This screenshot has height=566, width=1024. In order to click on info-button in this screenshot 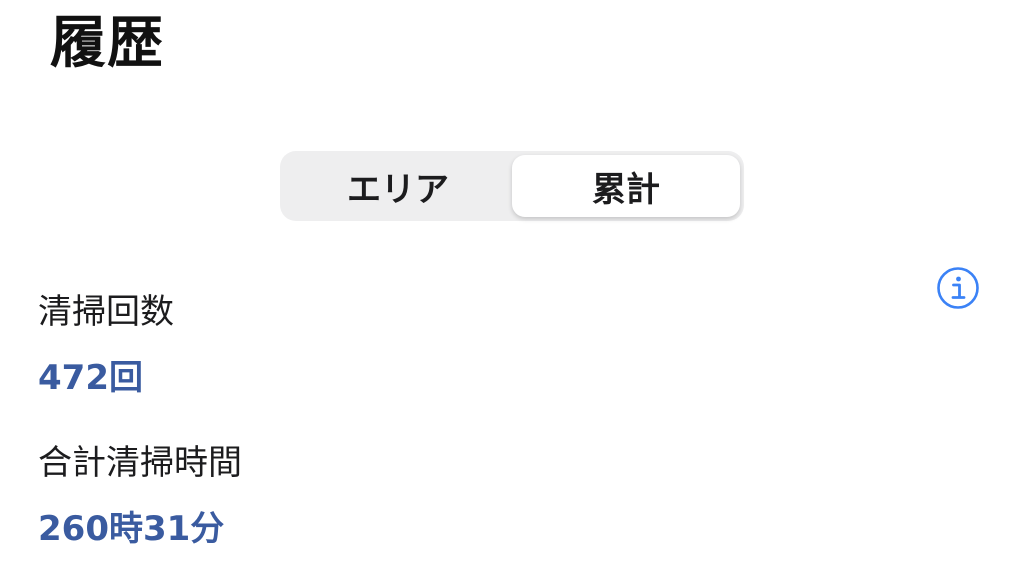, I will do `click(958, 288)`.